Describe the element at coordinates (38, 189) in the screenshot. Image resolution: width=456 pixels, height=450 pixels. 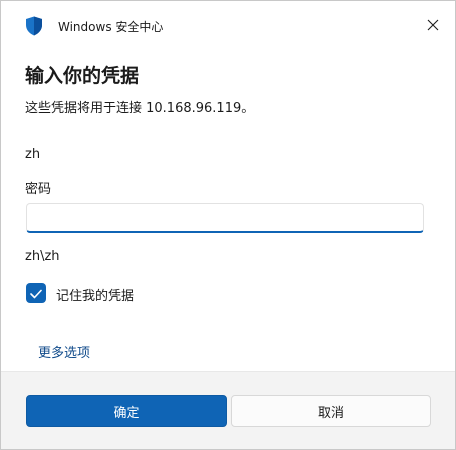
I see `password-label: 密码` at that location.